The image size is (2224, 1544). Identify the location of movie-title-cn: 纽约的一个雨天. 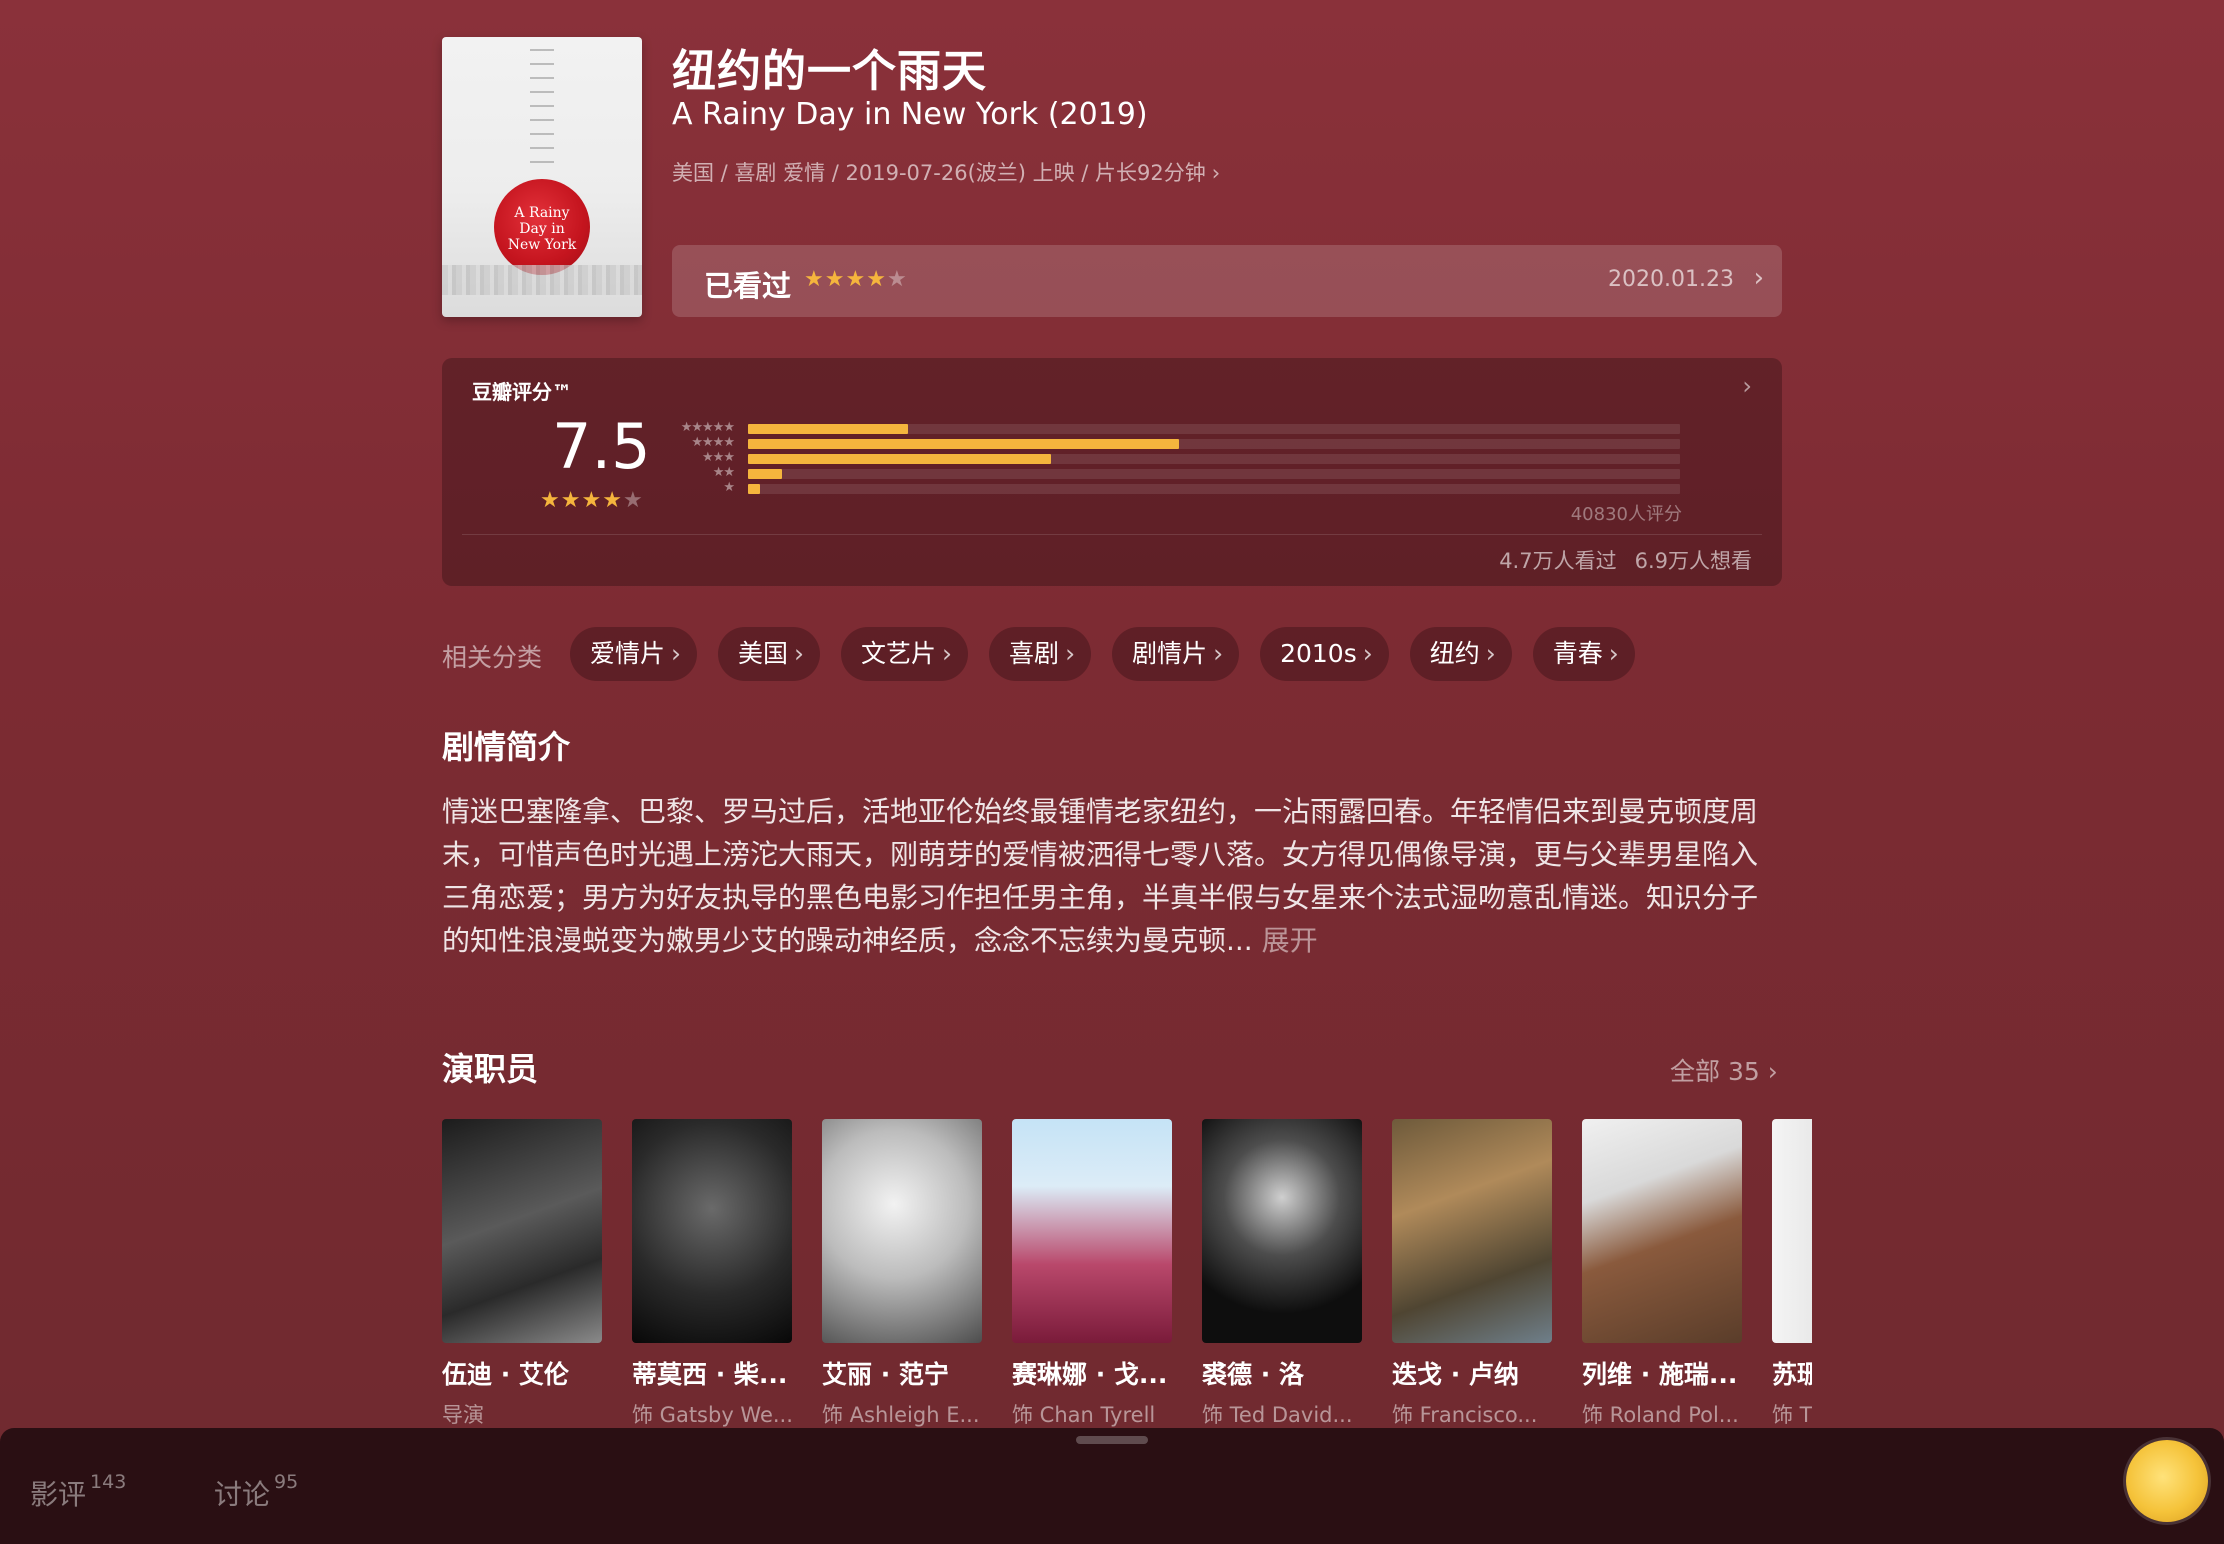
(829, 71).